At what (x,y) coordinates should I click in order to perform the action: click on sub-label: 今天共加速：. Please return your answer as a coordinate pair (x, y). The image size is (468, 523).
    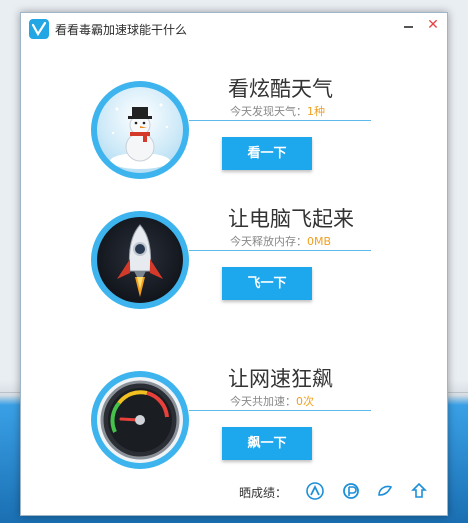
    Looking at the image, I should click on (263, 401).